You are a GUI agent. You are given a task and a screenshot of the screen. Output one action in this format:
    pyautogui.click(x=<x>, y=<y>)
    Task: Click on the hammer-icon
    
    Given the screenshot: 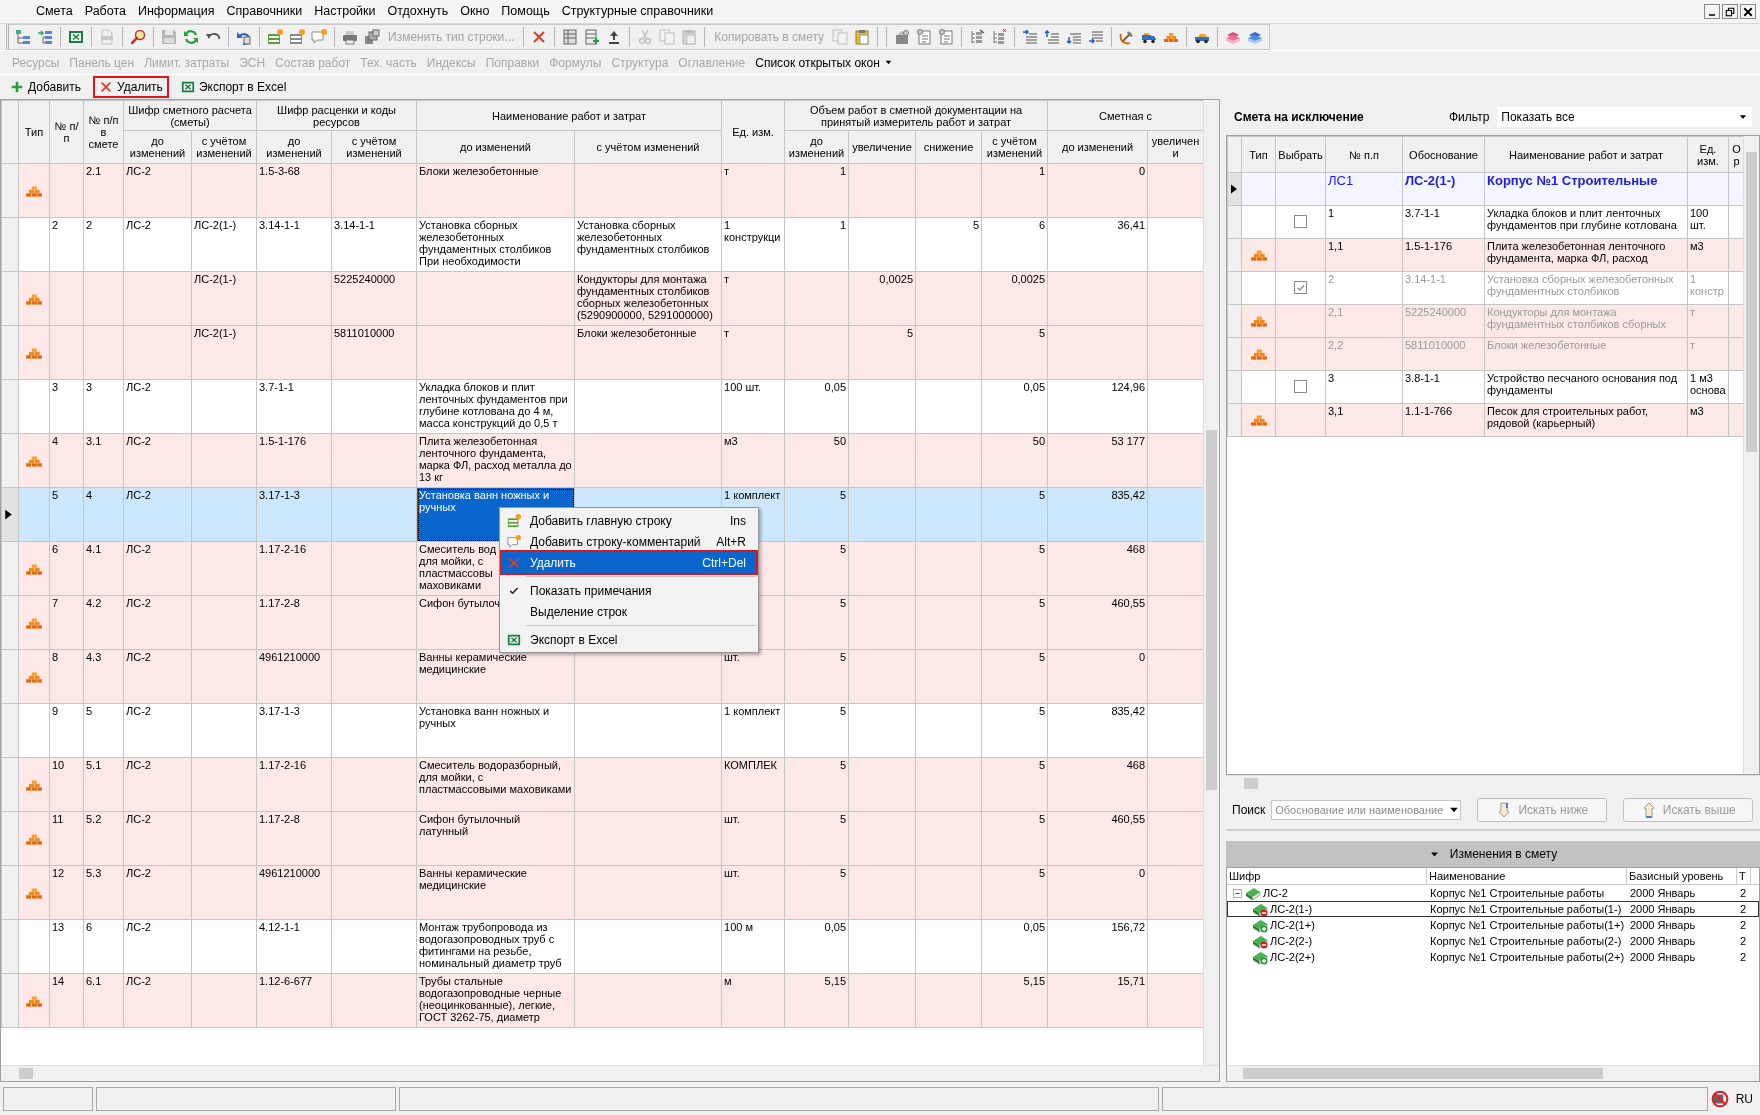 What is the action you would take?
    pyautogui.click(x=1127, y=37)
    